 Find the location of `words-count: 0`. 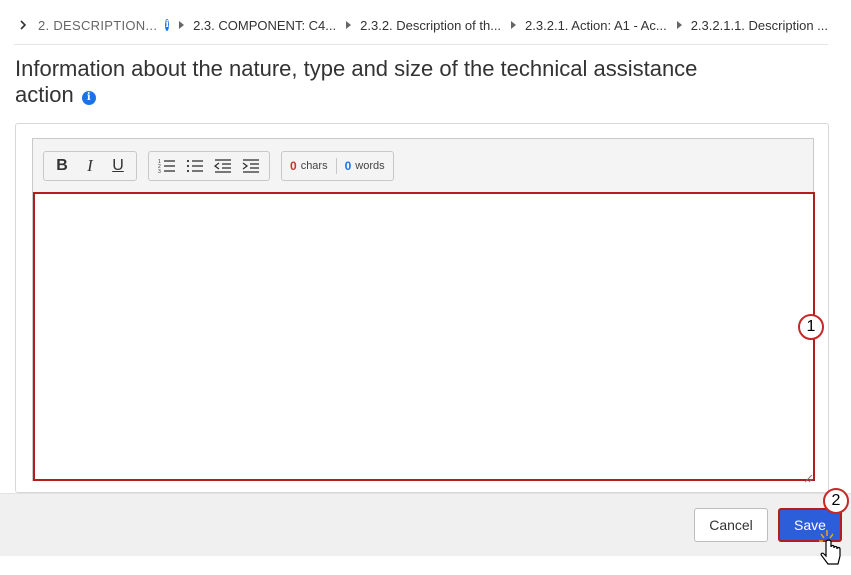

words-count: 0 is located at coordinates (348, 166).